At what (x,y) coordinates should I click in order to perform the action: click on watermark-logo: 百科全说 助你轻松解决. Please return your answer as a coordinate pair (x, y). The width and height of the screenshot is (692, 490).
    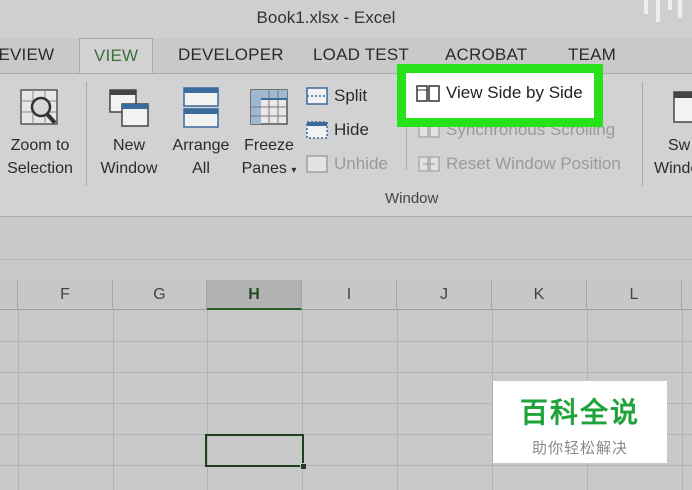
    Looking at the image, I should click on (580, 422).